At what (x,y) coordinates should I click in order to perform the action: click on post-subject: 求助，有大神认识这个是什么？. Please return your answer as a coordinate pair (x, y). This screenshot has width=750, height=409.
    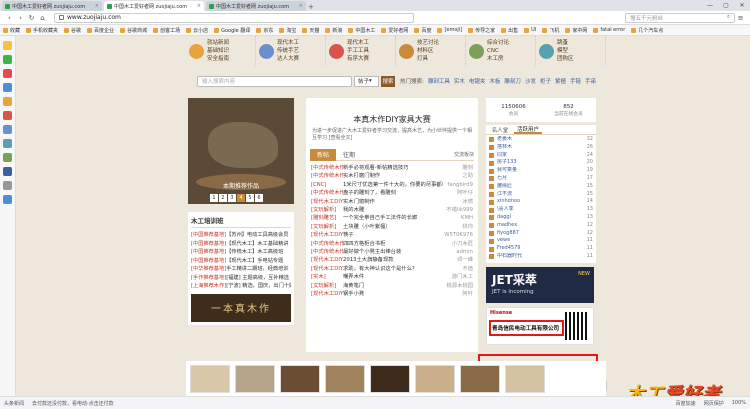
    Looking at the image, I should click on (393, 269).